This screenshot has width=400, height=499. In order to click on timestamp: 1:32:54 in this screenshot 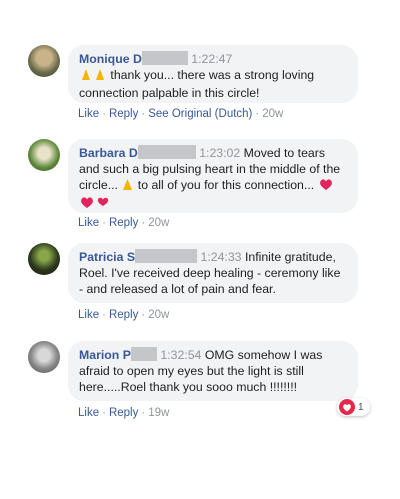, I will do `click(180, 355)`.